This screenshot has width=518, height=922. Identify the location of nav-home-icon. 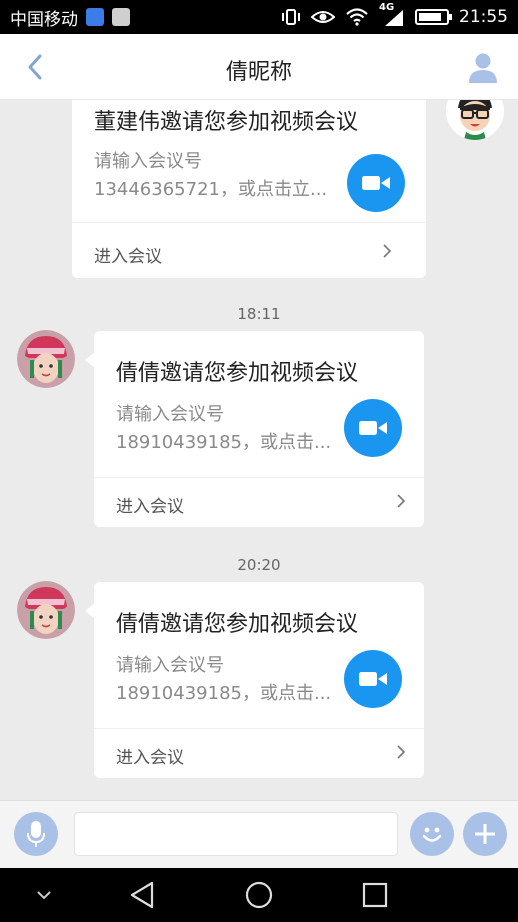
(259, 895).